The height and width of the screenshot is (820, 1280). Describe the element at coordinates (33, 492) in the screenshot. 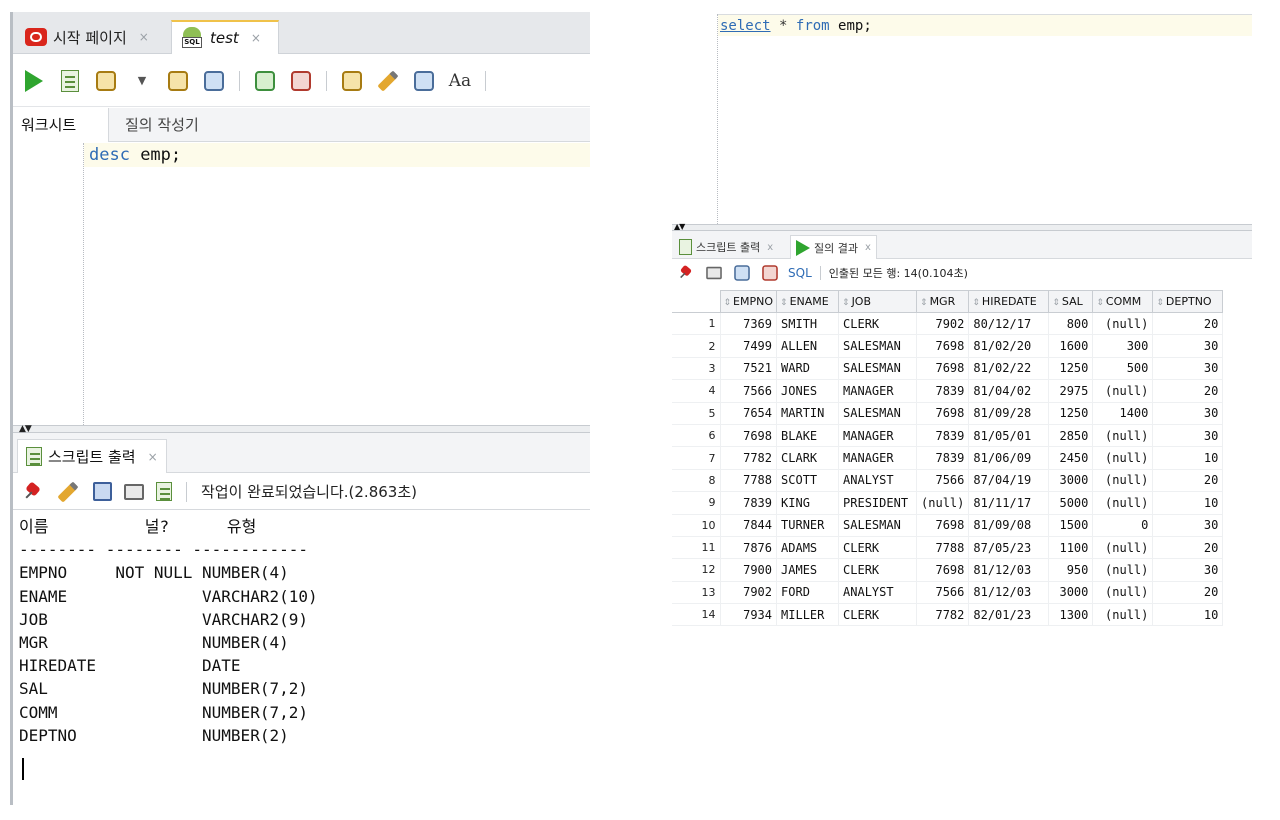

I see `pin-icon` at that location.